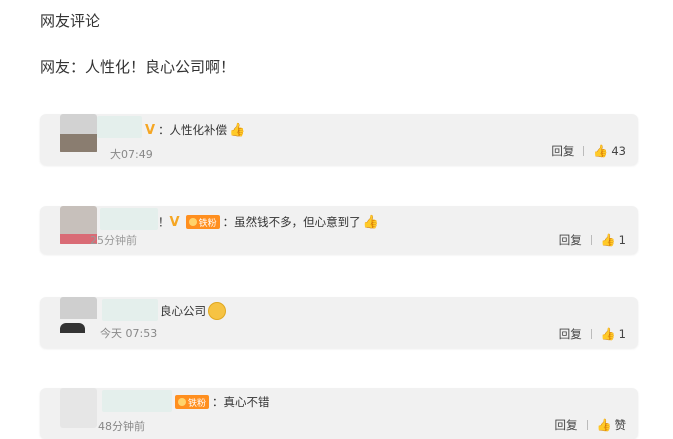  What do you see at coordinates (217, 311) in the screenshot?
I see `face-emoji-icon` at bounding box center [217, 311].